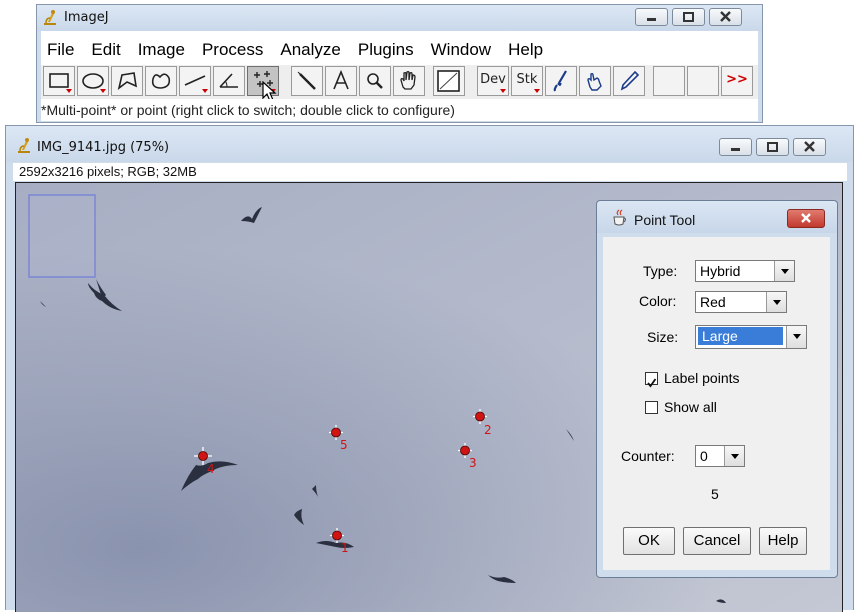 The width and height of the screenshot is (854, 612). What do you see at coordinates (649, 541) in the screenshot?
I see `ok-button: OK` at bounding box center [649, 541].